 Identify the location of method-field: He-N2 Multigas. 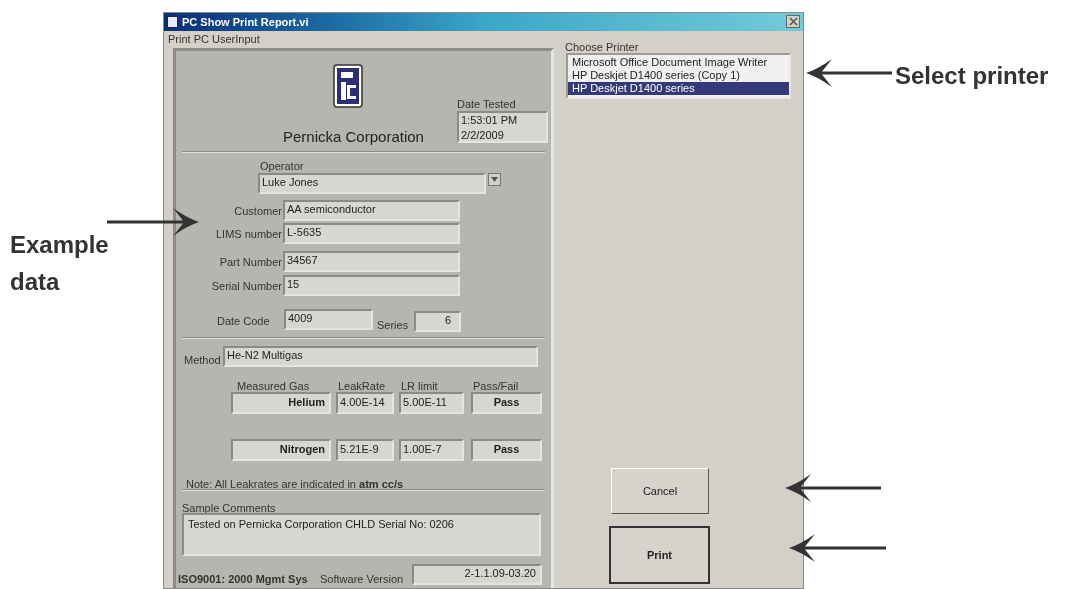
(380, 356).